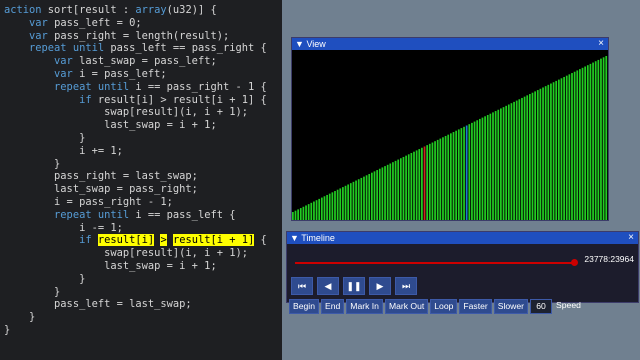 Image resolution: width=640 pixels, height=360 pixels. I want to click on timeline-scrubber-track, so click(436, 263).